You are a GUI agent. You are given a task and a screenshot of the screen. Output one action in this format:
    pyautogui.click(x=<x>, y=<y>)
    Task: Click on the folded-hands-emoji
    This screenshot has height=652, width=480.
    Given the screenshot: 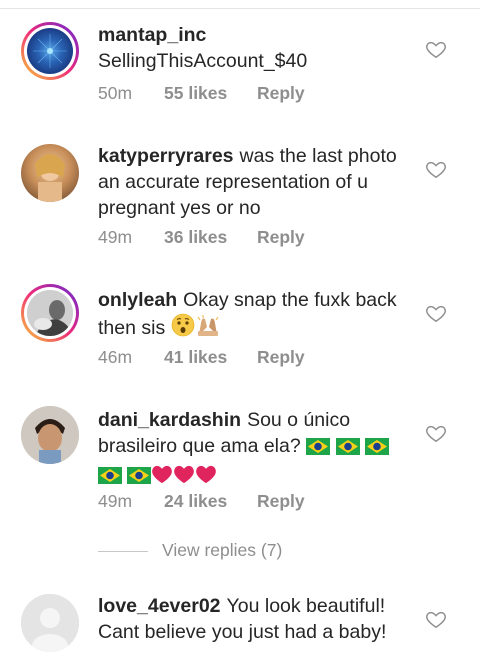 What is the action you would take?
    pyautogui.click(x=208, y=328)
    